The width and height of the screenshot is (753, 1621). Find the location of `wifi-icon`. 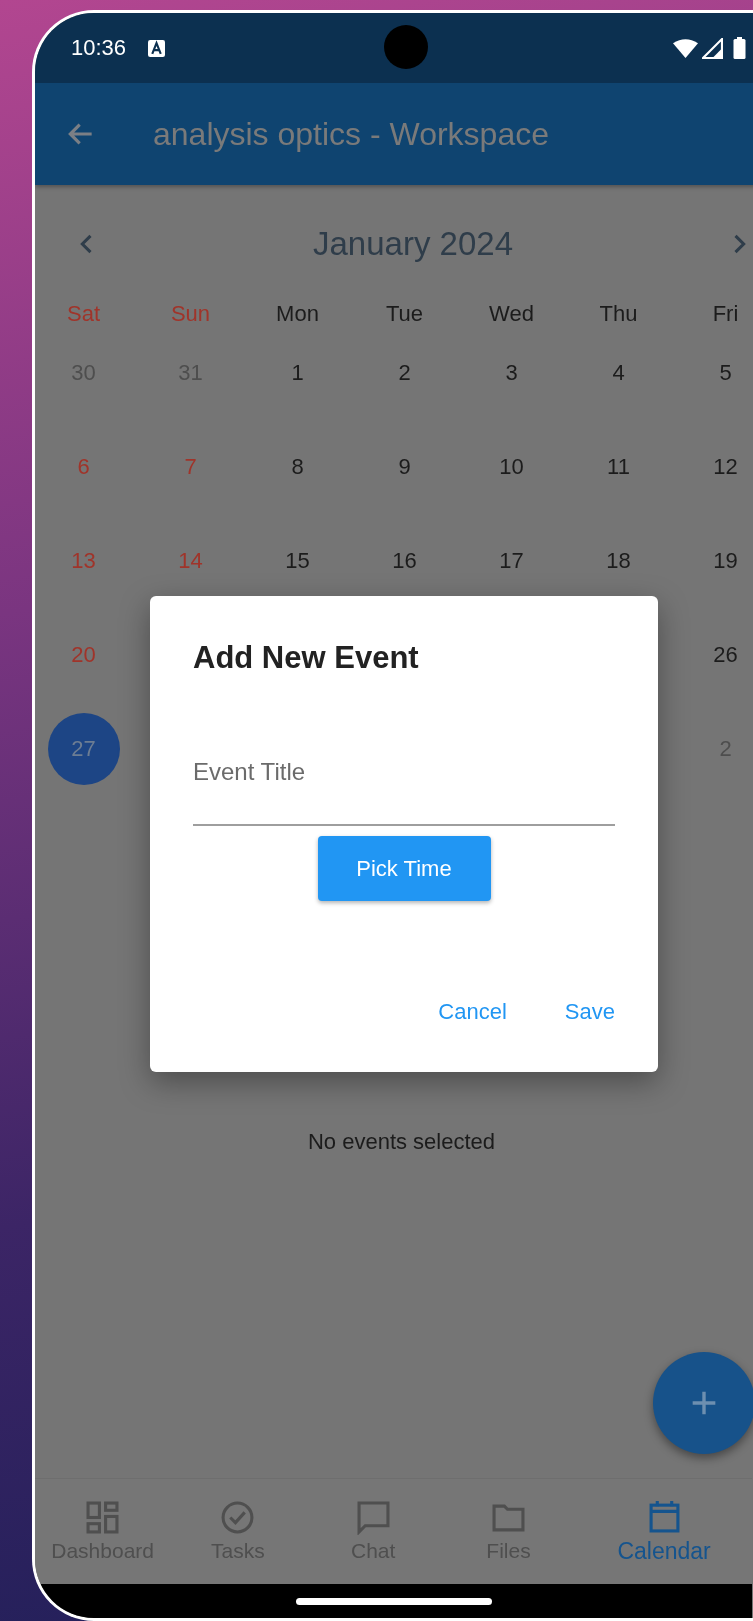

wifi-icon is located at coordinates (685, 48).